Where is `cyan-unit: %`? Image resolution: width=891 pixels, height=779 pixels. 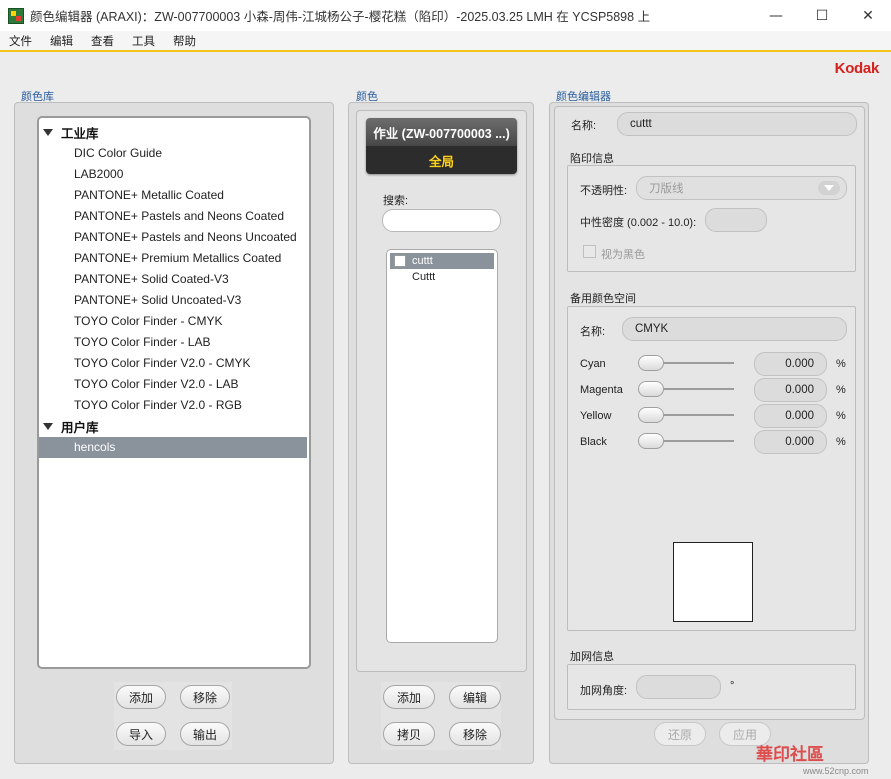 cyan-unit: % is located at coordinates (841, 364).